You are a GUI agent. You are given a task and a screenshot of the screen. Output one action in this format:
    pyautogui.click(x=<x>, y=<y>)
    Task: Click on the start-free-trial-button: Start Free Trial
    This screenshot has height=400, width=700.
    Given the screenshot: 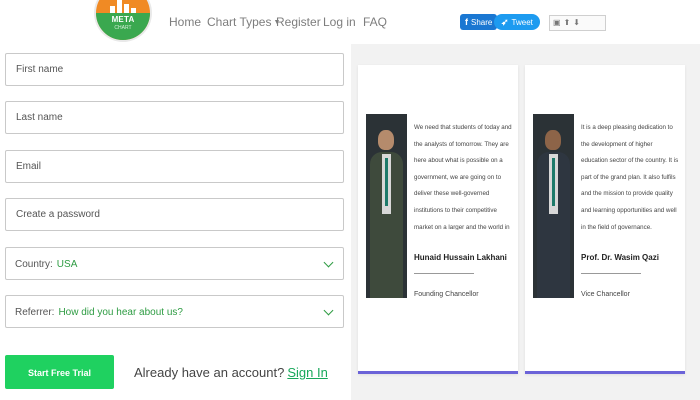 What is the action you would take?
    pyautogui.click(x=59, y=372)
    